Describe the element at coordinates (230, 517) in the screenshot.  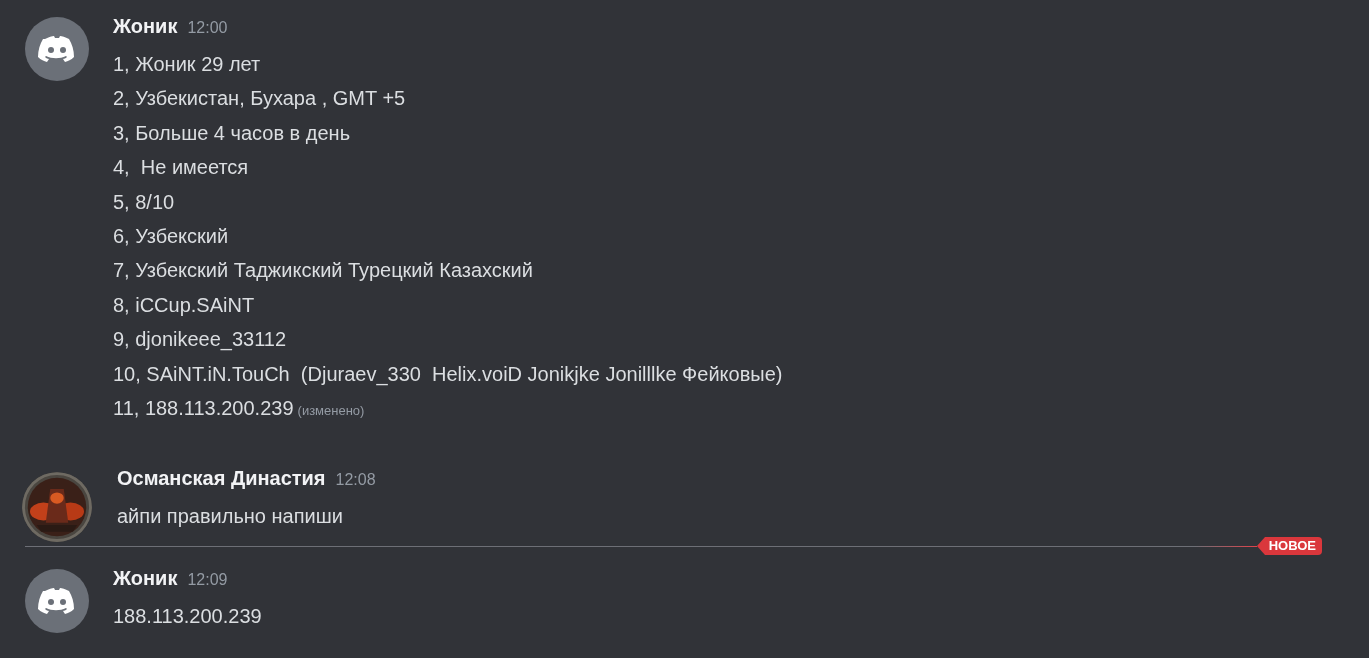
I see `message-text: айпи правильно напиши` at that location.